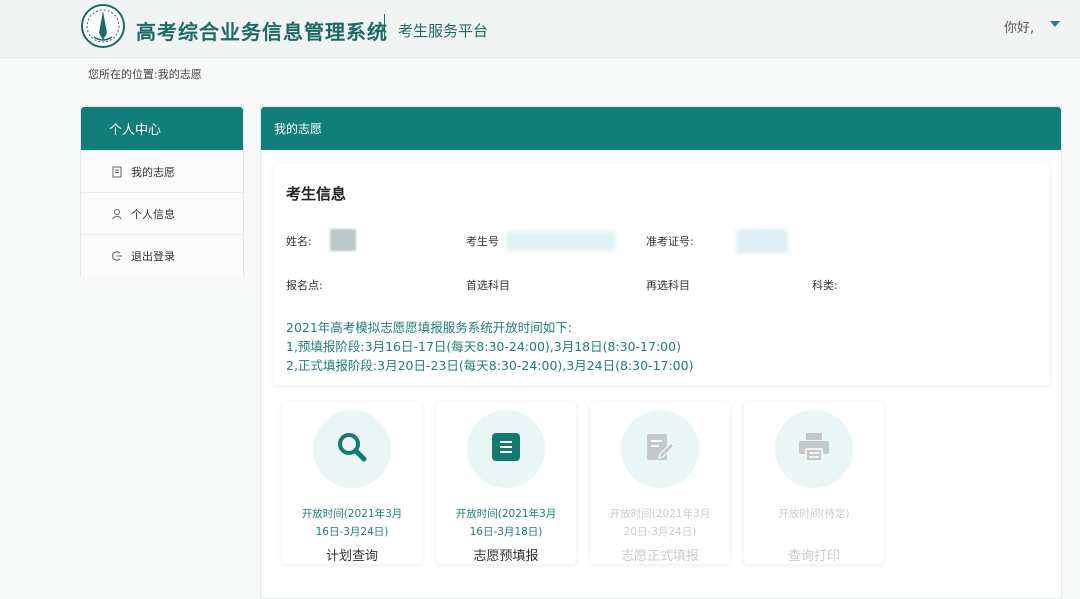 Image resolution: width=1080 pixels, height=599 pixels. I want to click on card-title: 计划查询, so click(351, 556).